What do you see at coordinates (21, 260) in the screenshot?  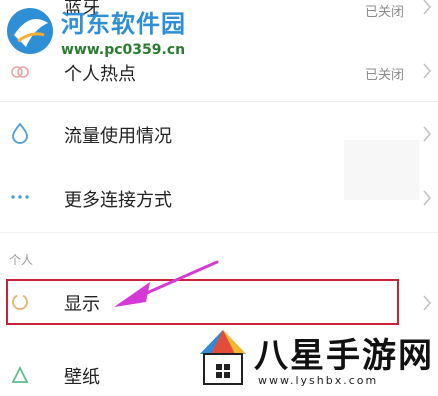 I see `section-label-personal: 个人` at bounding box center [21, 260].